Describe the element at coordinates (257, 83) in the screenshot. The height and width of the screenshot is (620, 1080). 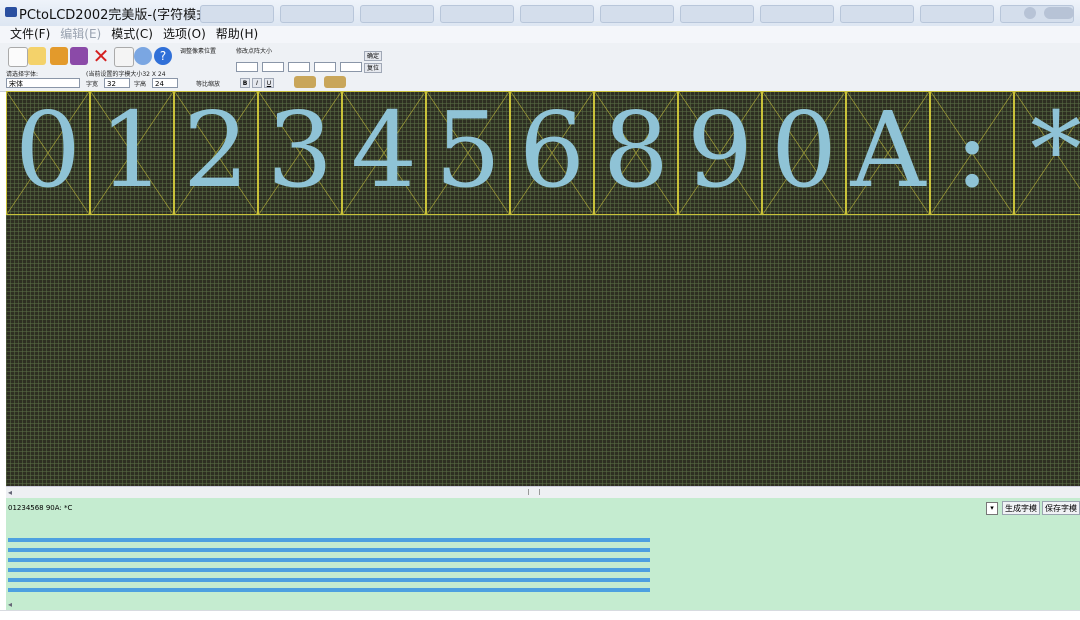
I see `italic-button: I` at that location.